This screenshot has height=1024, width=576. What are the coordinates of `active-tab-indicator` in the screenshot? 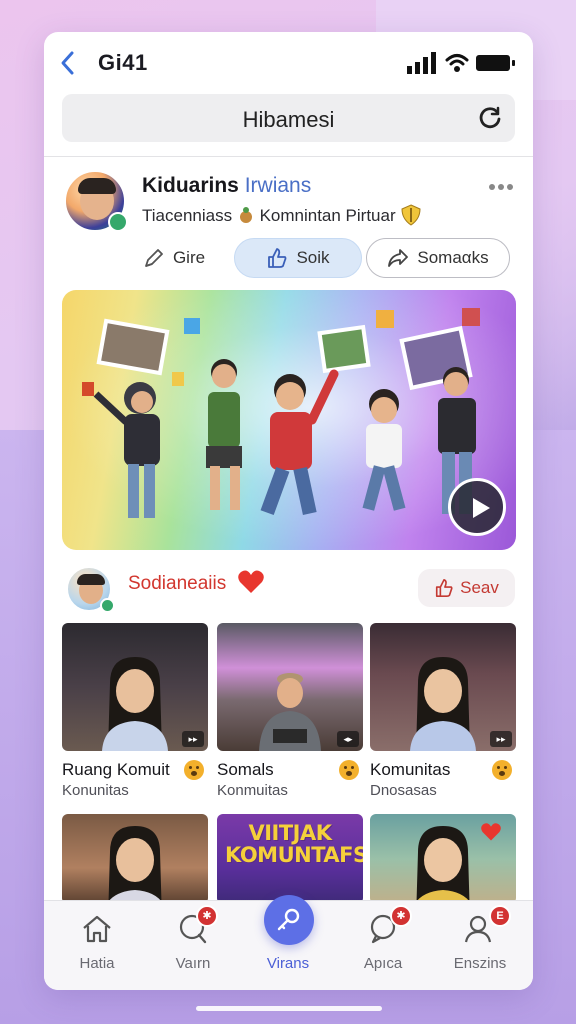 It's located at (289, 920).